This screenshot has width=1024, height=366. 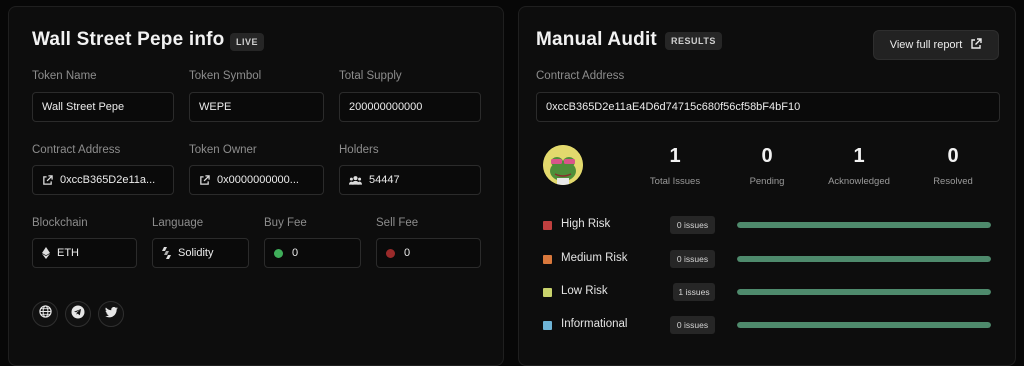 I want to click on pending-label: Pending, so click(x=767, y=181).